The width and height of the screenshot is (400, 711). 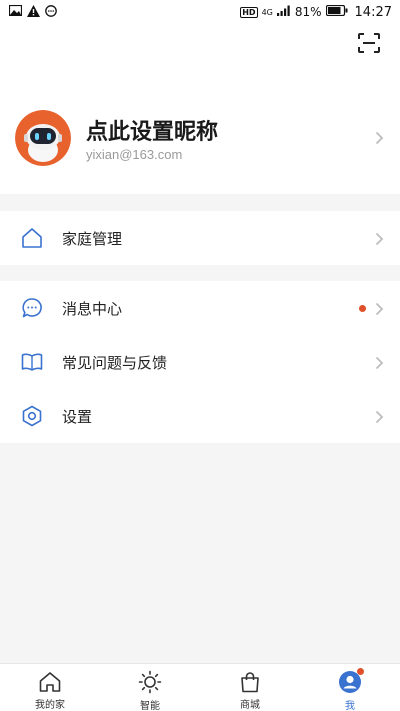 I want to click on account-email: yixian@163.com, so click(x=134, y=154).